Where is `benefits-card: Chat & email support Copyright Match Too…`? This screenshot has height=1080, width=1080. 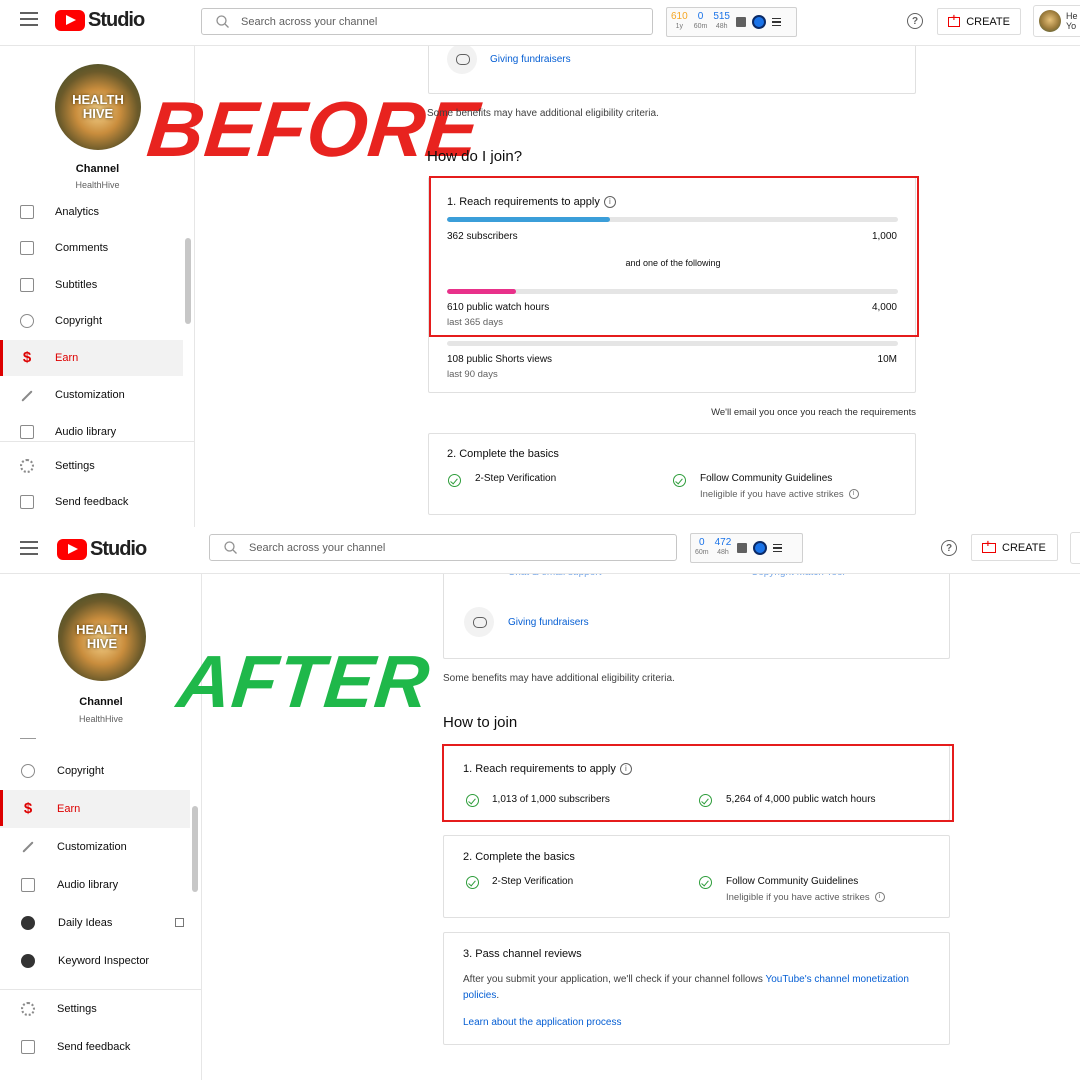 benefits-card: Chat & email support Copyright Match Too… is located at coordinates (696, 611).